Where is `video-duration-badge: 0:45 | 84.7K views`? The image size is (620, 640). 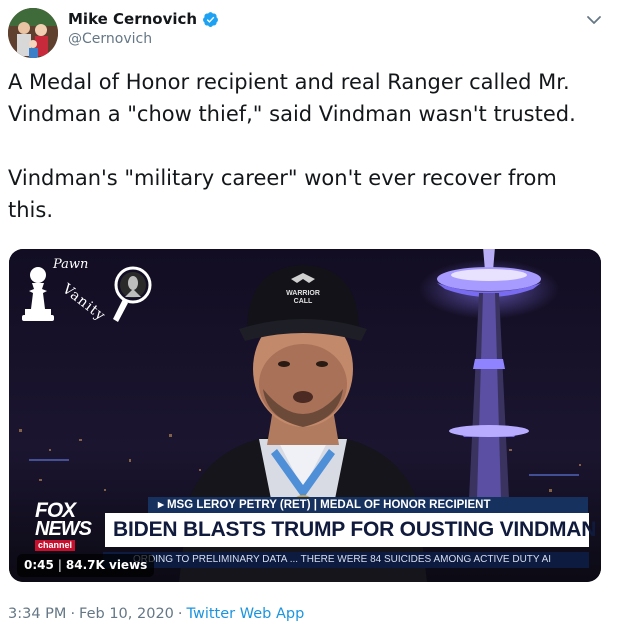 video-duration-badge: 0:45 | 84.7K views is located at coordinates (86, 565).